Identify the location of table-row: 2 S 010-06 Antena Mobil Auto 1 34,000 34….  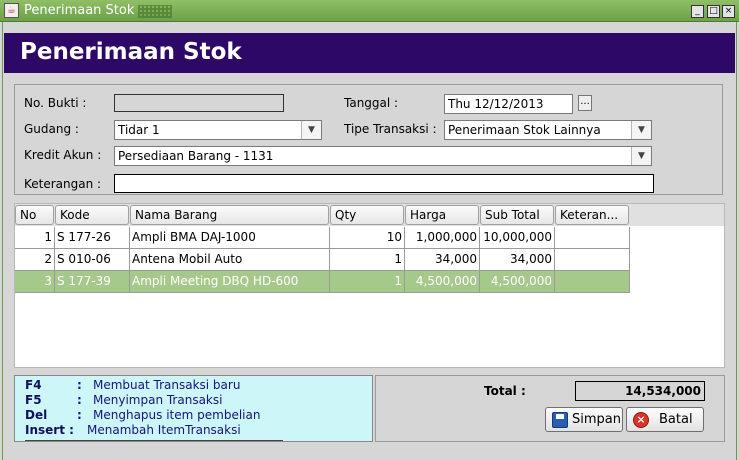
(322, 260).